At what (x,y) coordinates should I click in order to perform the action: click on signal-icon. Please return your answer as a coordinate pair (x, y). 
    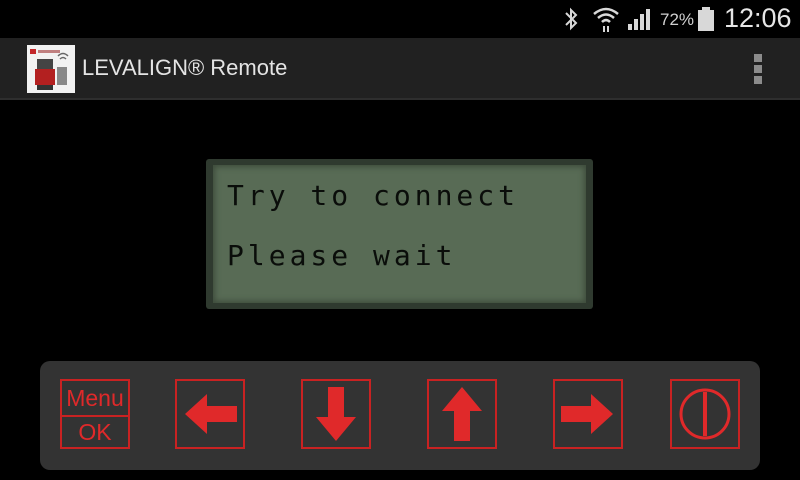
    Looking at the image, I should click on (640, 19).